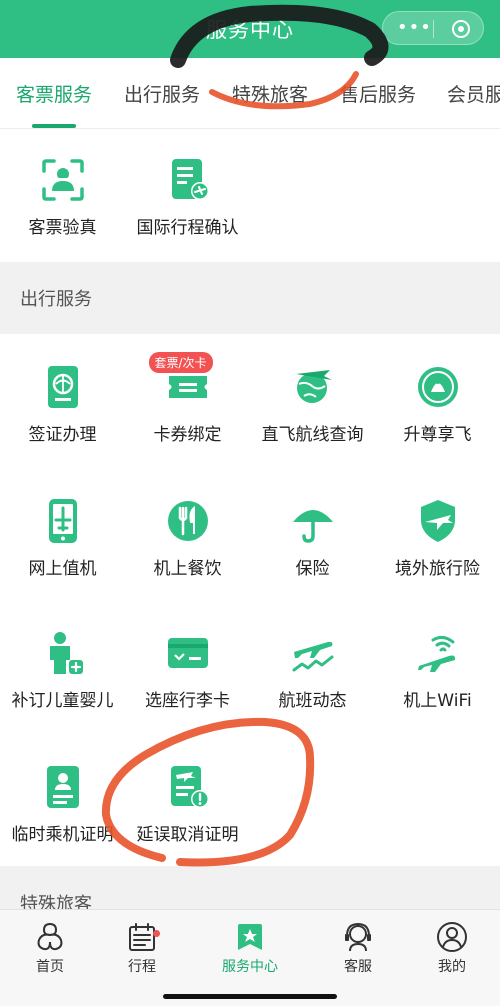 The image size is (500, 1006). Describe the element at coordinates (62, 701) in the screenshot. I see `service-label: 补订儿童婴儿` at that location.